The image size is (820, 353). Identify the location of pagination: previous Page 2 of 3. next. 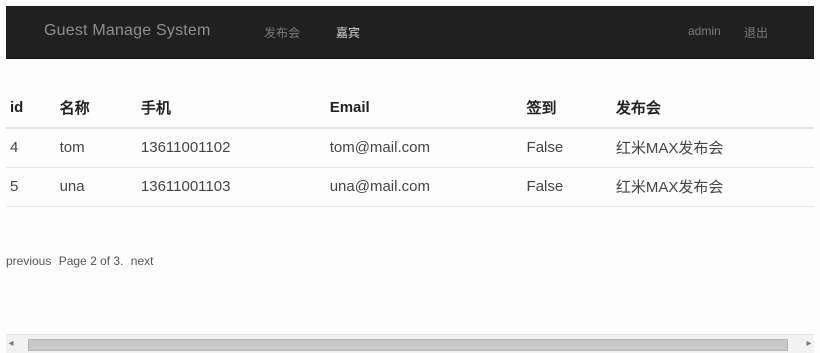
(81, 261).